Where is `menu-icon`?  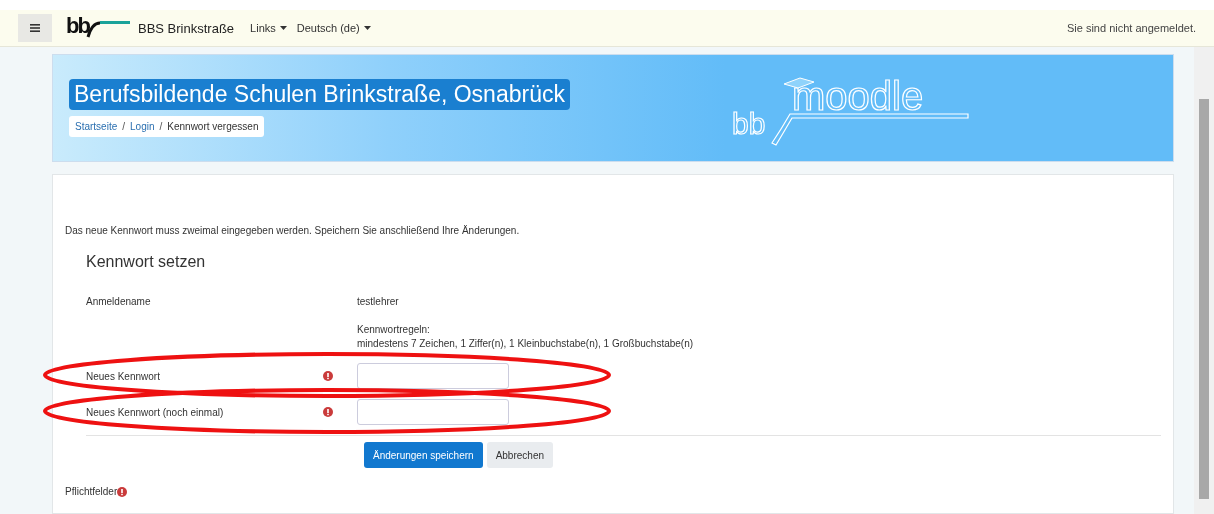 menu-icon is located at coordinates (35, 28).